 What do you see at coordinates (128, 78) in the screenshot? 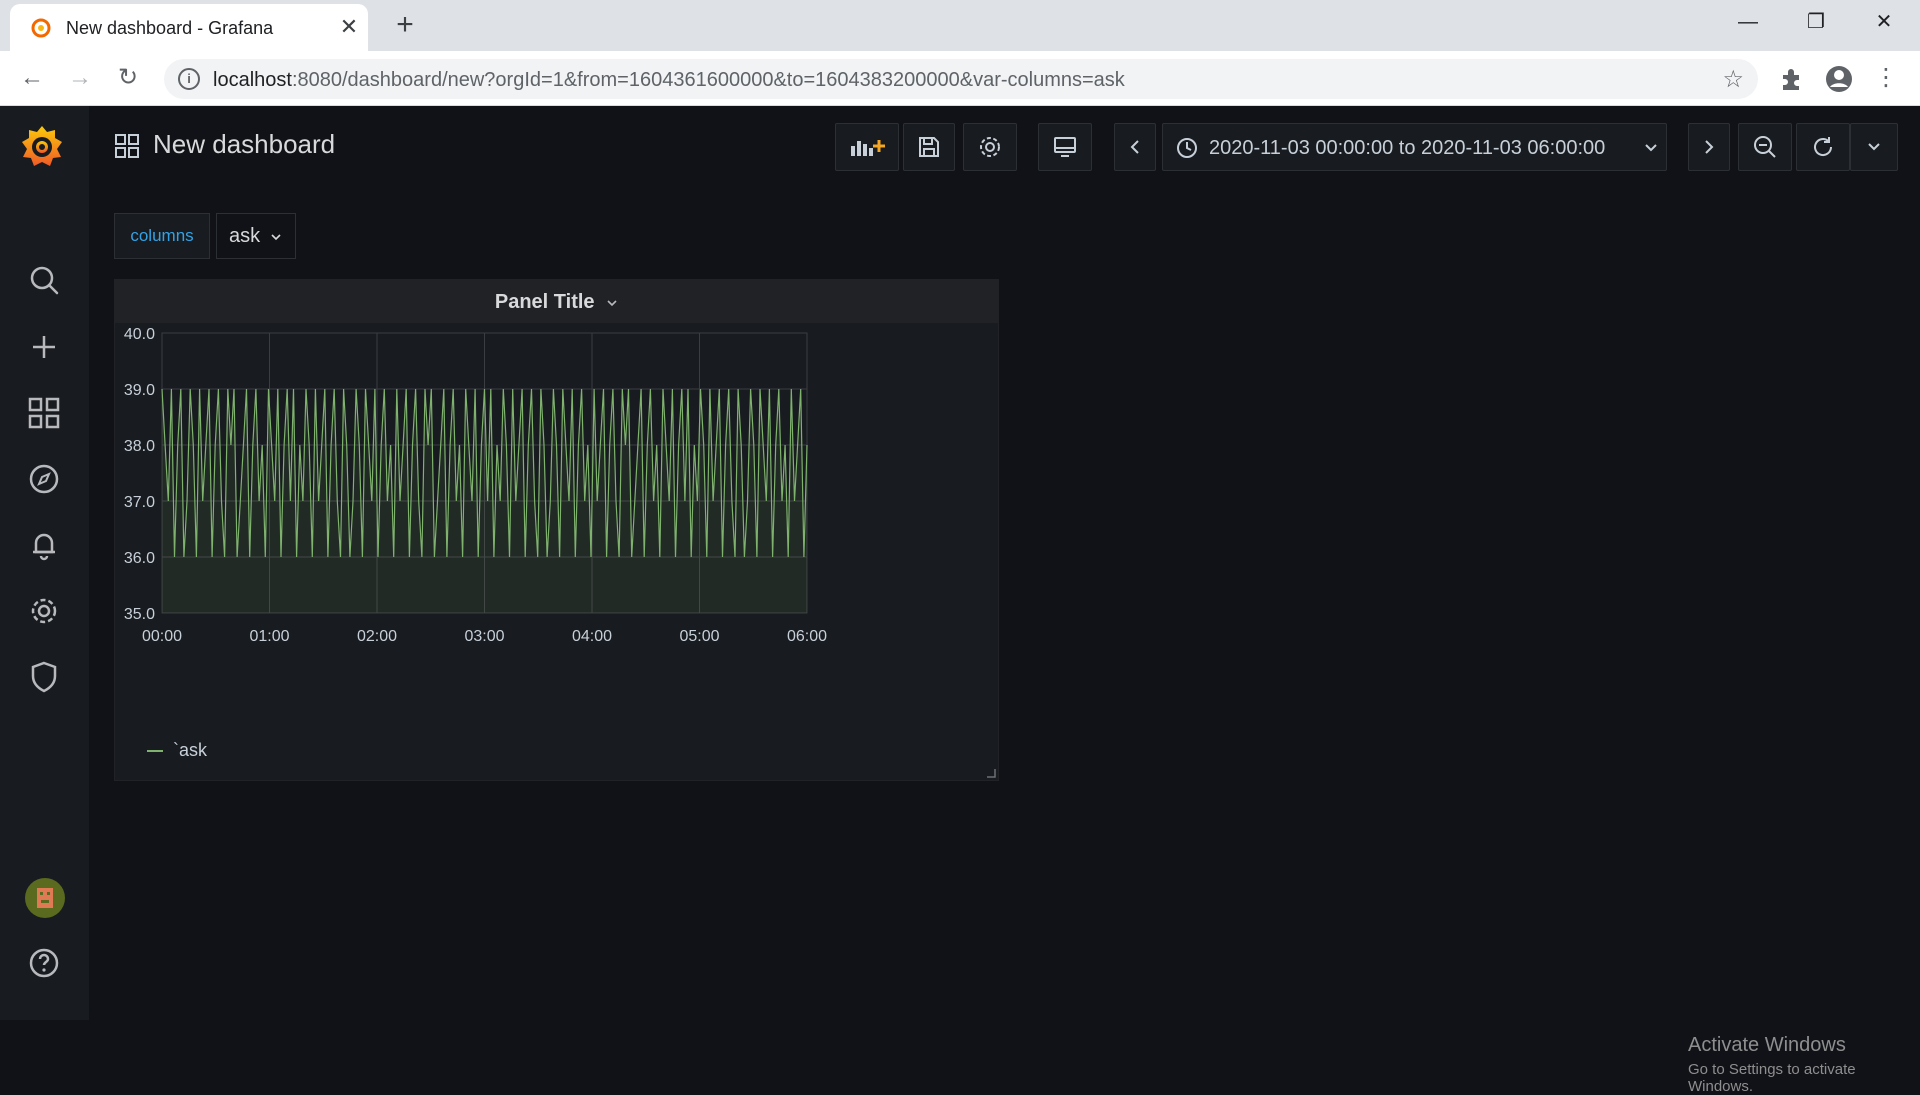
I see `reload-icon: ↻` at bounding box center [128, 78].